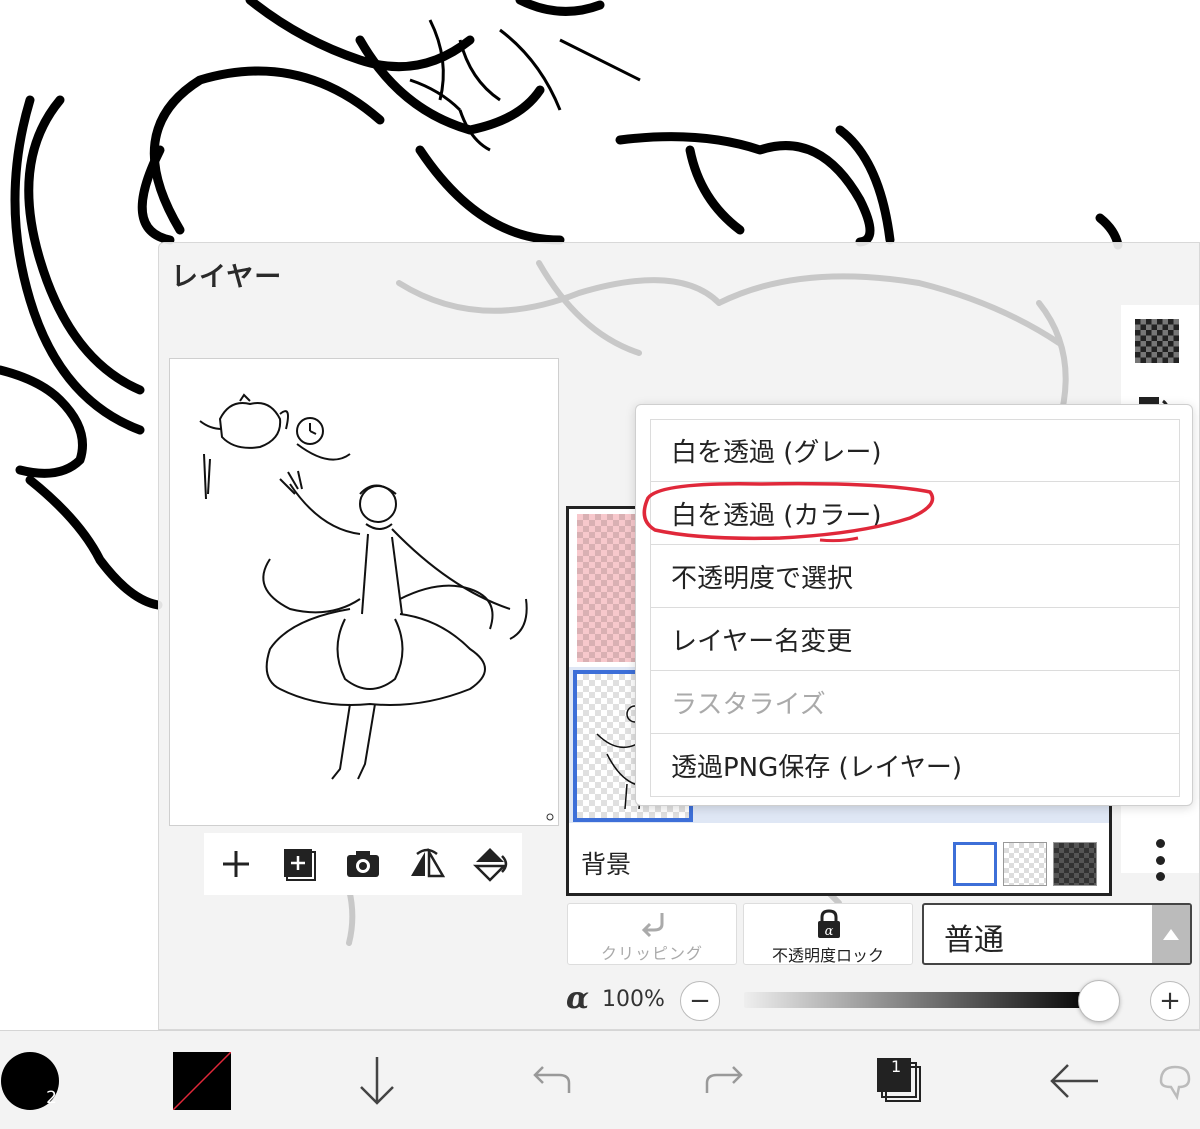 This screenshot has width=1200, height=1129. Describe the element at coordinates (1170, 1001) in the screenshot. I see `opacity-increase-button: +` at that location.